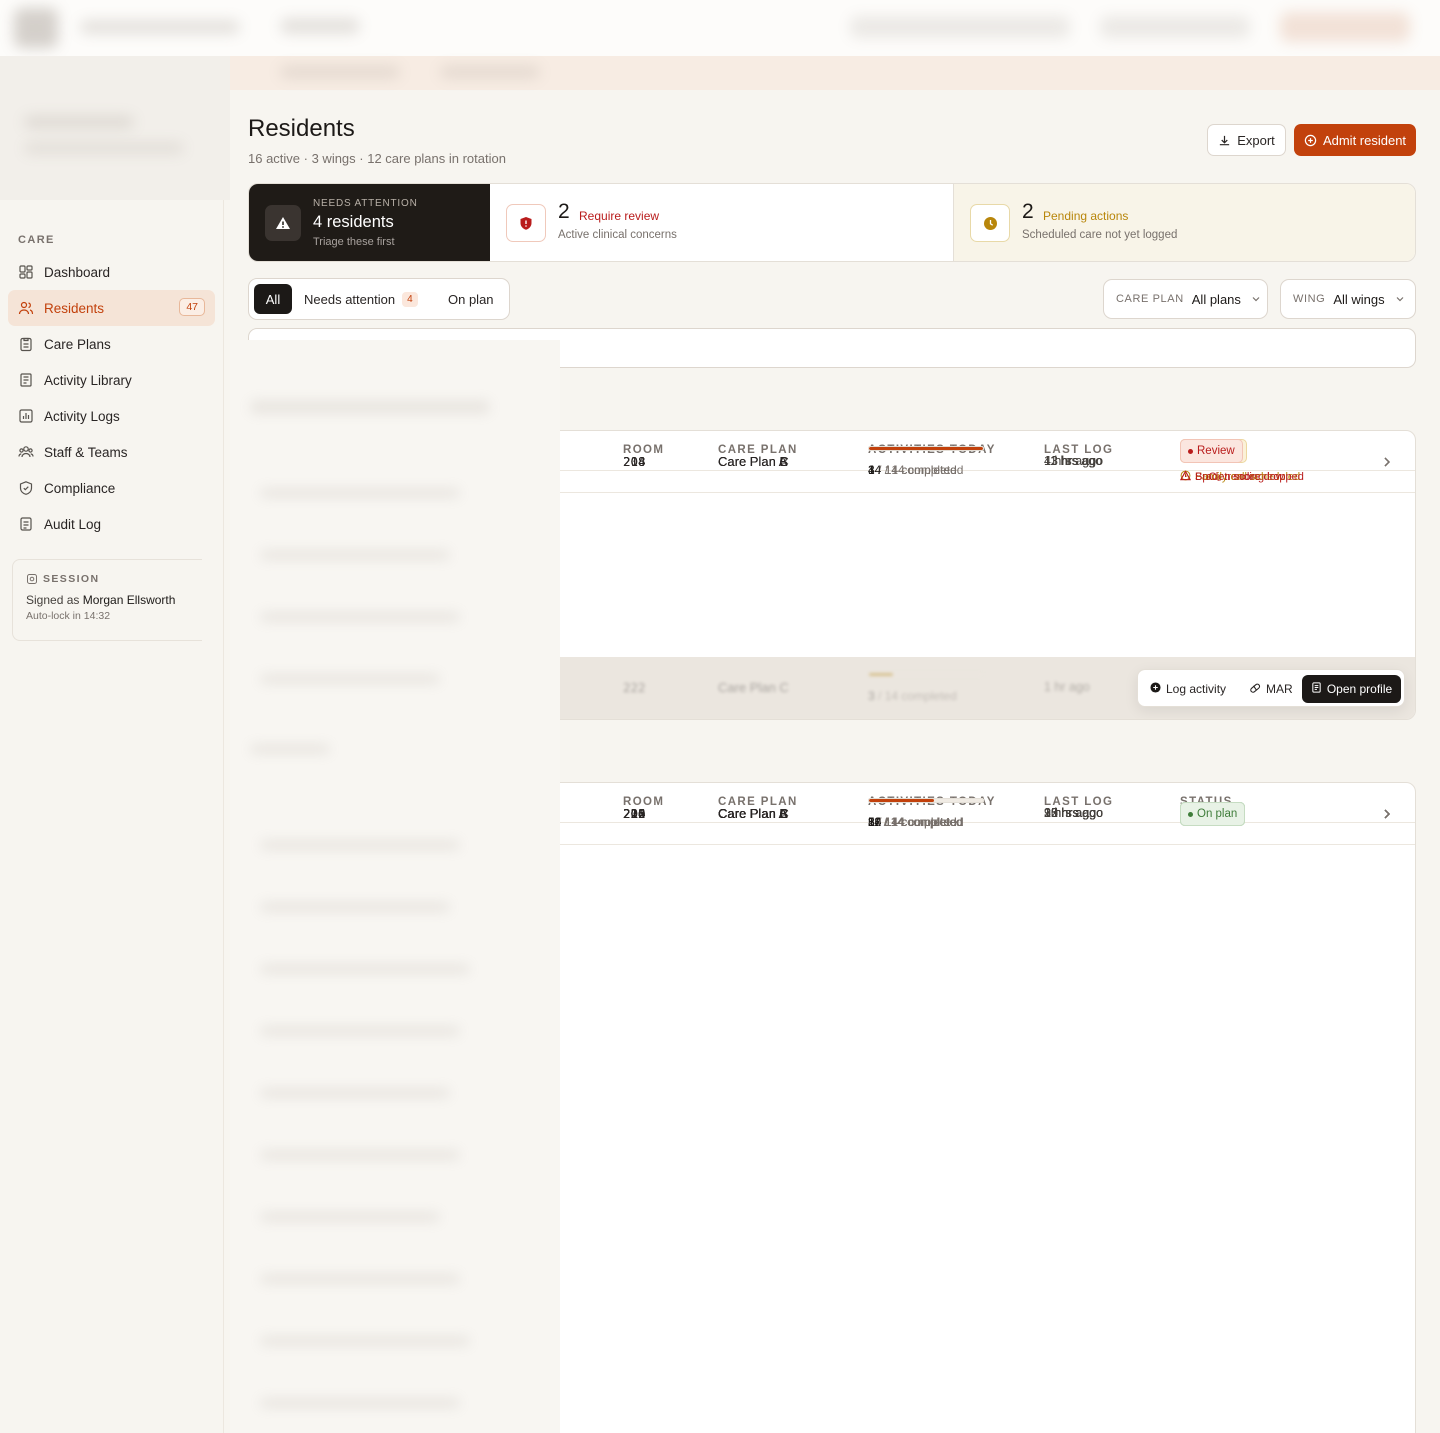 Image resolution: width=1440 pixels, height=1433 pixels. Describe the element at coordinates (471, 299) in the screenshot. I see `tab-on-plan: On plan` at that location.